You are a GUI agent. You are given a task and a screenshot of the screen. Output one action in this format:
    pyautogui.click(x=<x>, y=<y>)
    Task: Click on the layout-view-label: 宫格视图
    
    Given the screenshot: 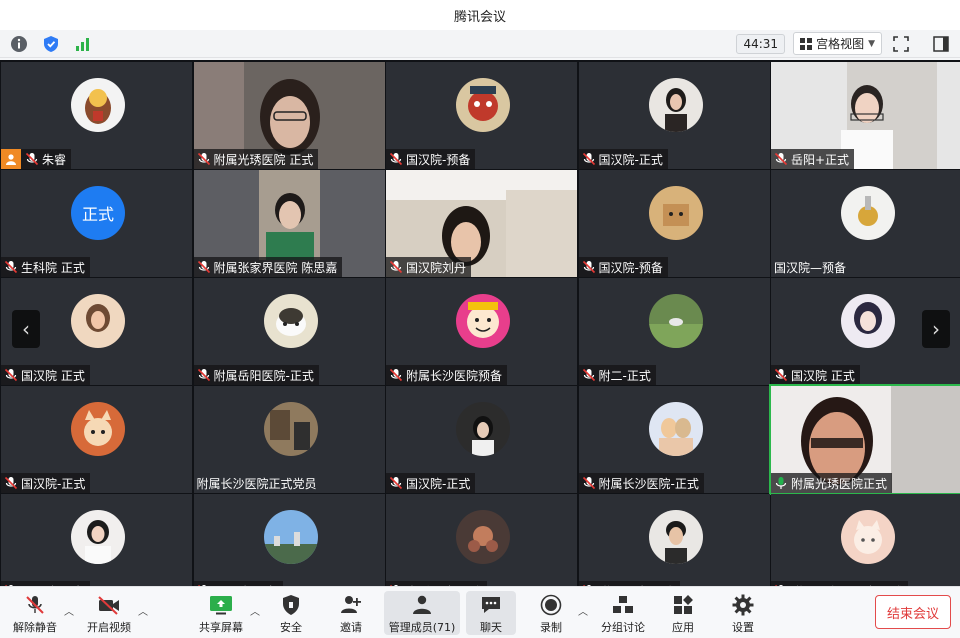 What is the action you would take?
    pyautogui.click(x=840, y=44)
    